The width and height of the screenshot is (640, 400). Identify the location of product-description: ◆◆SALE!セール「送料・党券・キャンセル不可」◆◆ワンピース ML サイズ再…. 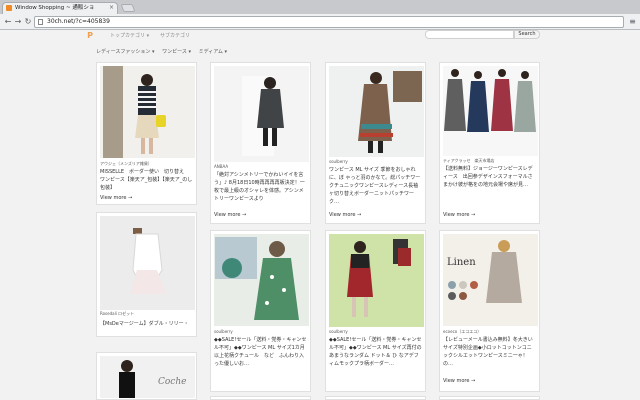
(375, 352).